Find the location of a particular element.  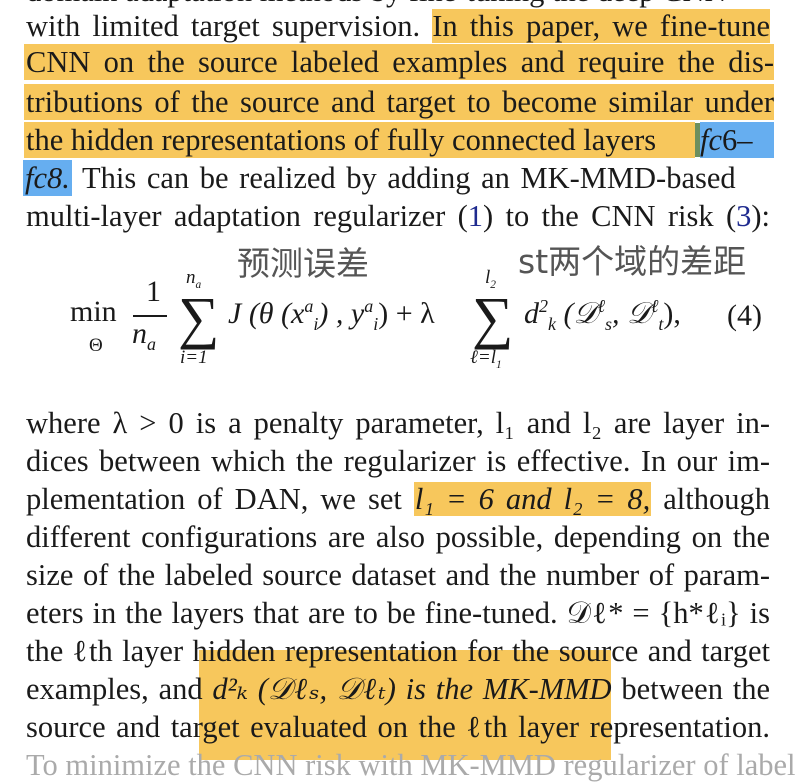

eq-sum1-symbol: ∑ is located at coordinates (199, 317).